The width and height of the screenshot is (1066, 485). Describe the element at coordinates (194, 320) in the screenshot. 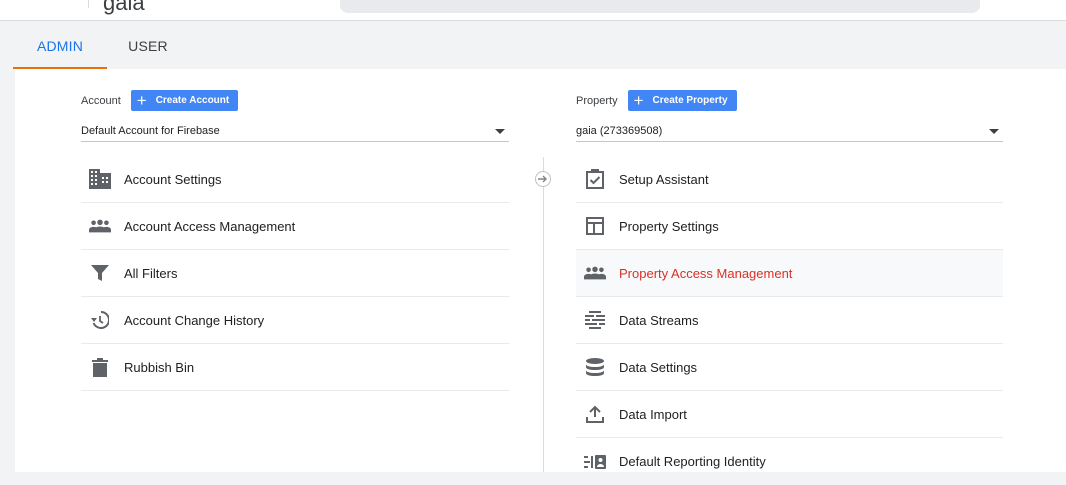

I see `account-item-label: Account Change History` at that location.